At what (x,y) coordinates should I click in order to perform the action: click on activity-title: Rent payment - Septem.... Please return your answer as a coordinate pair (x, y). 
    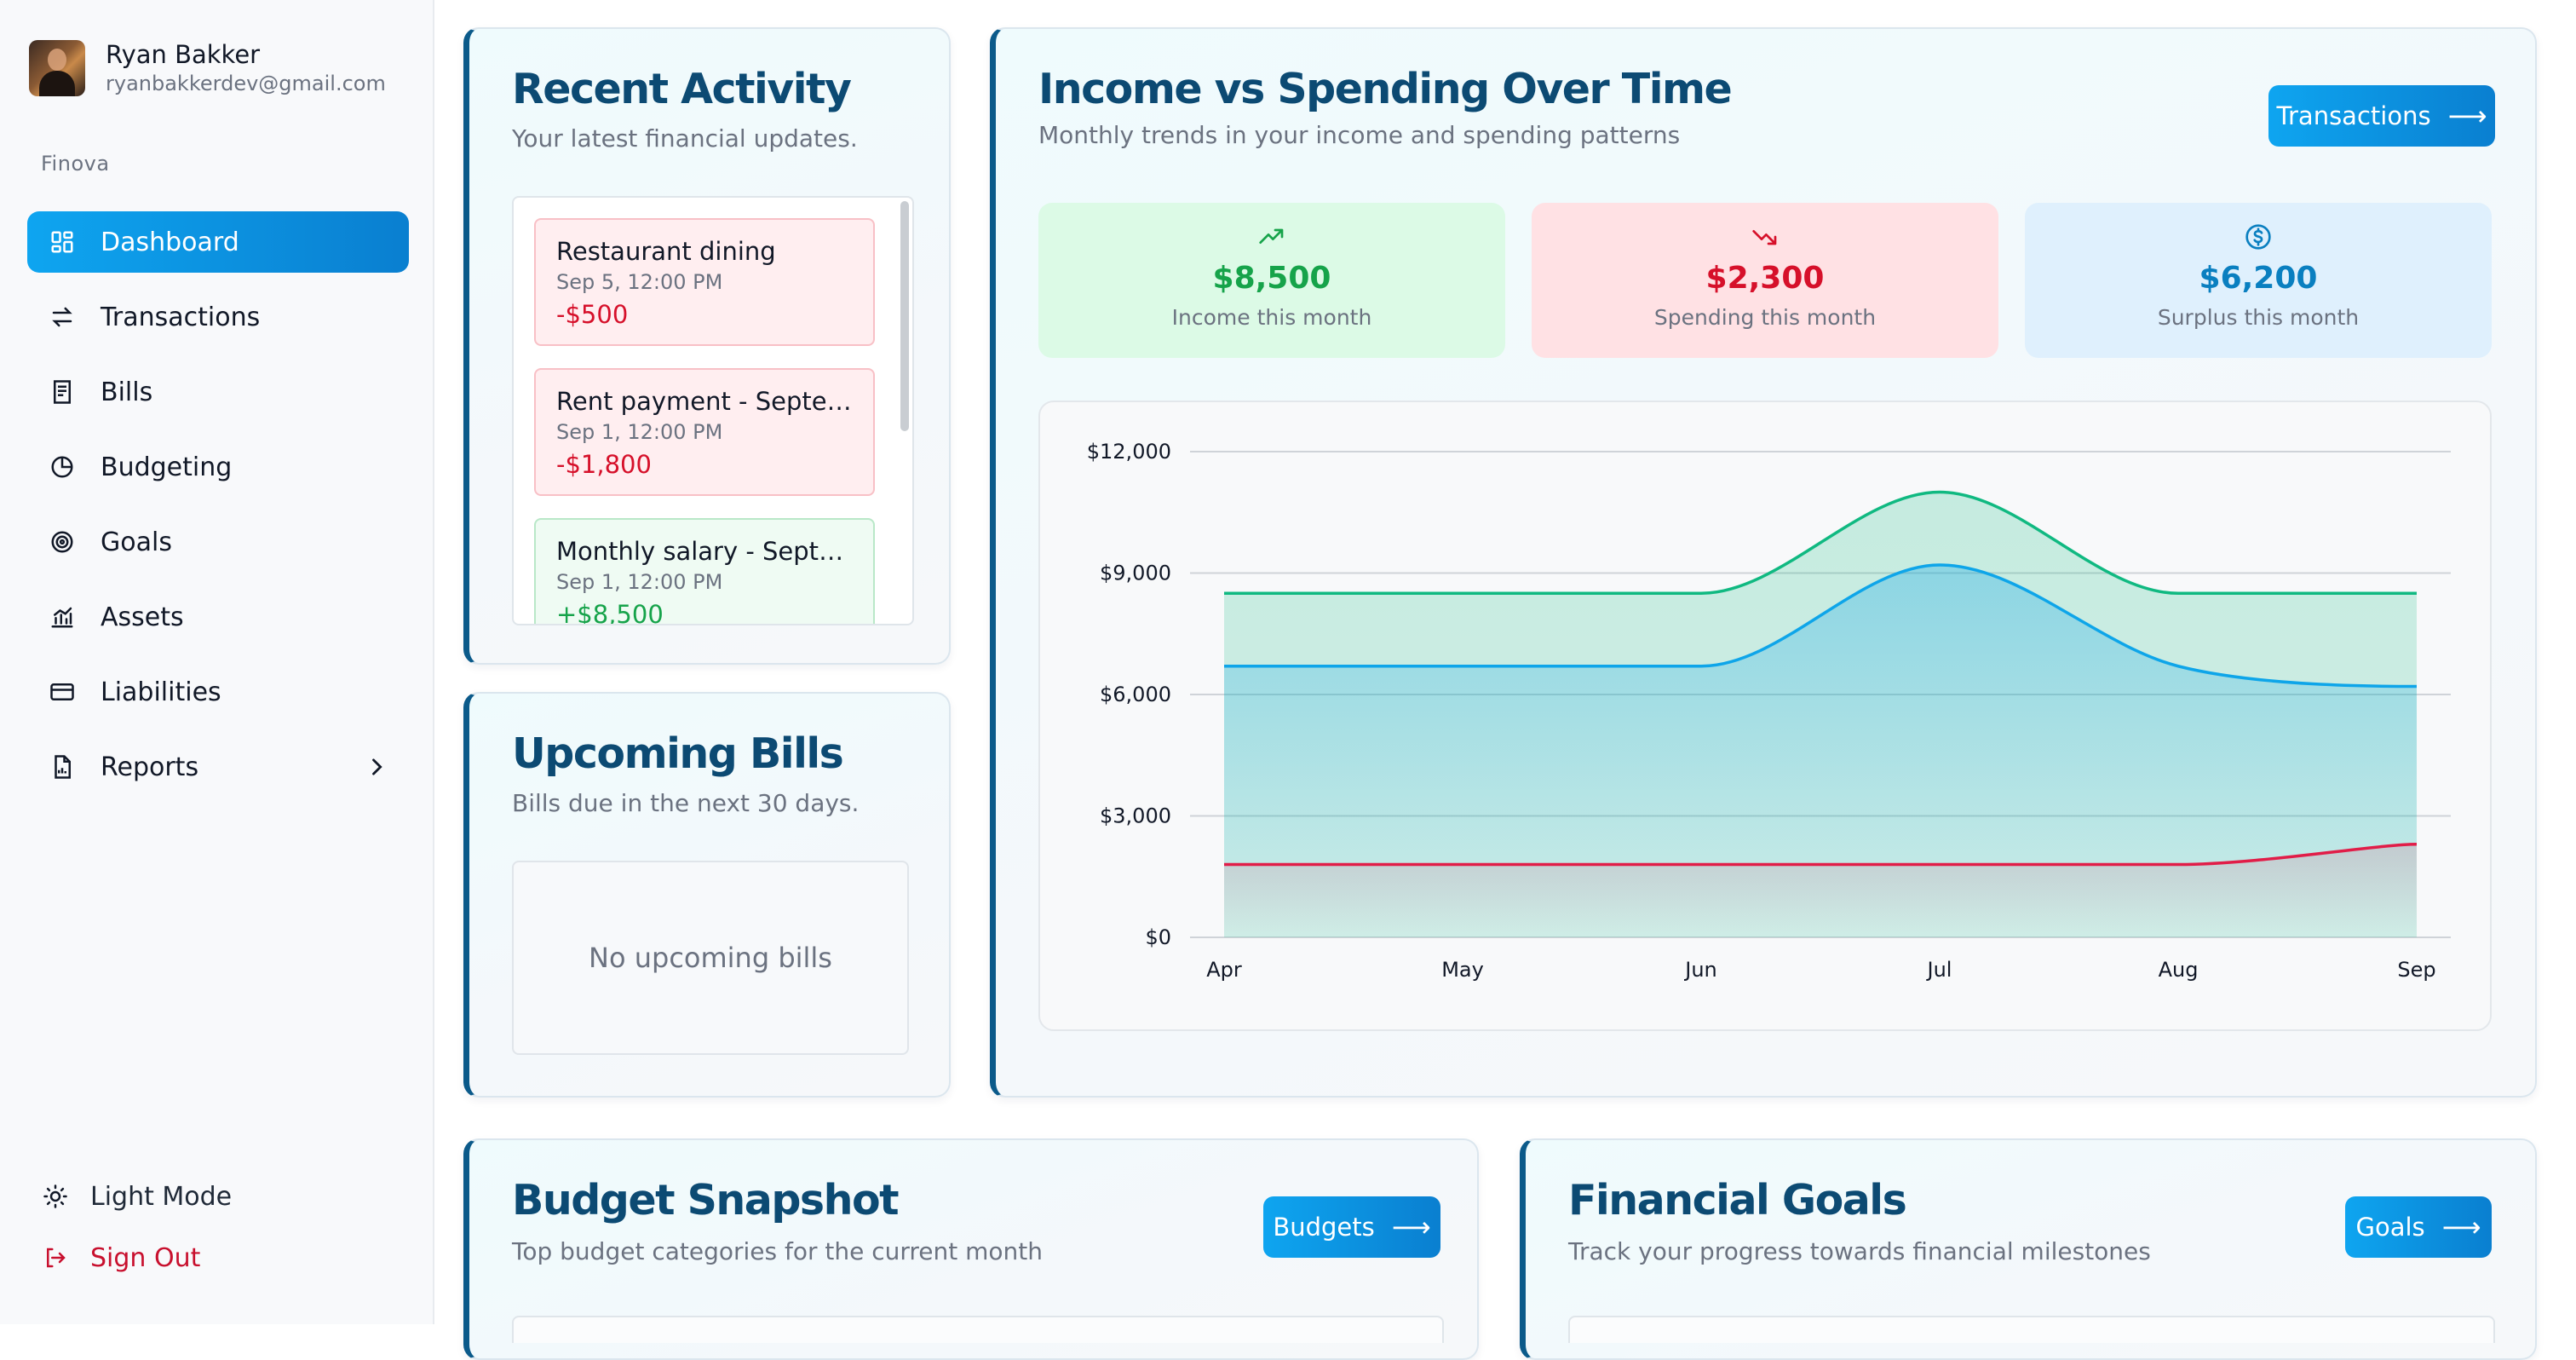
    Looking at the image, I should click on (705, 401).